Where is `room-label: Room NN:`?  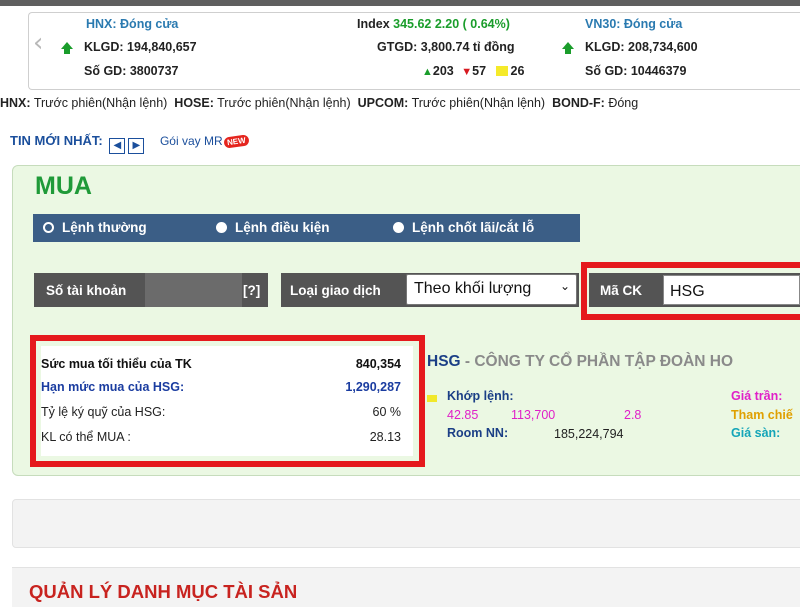 room-label: Room NN: is located at coordinates (478, 433).